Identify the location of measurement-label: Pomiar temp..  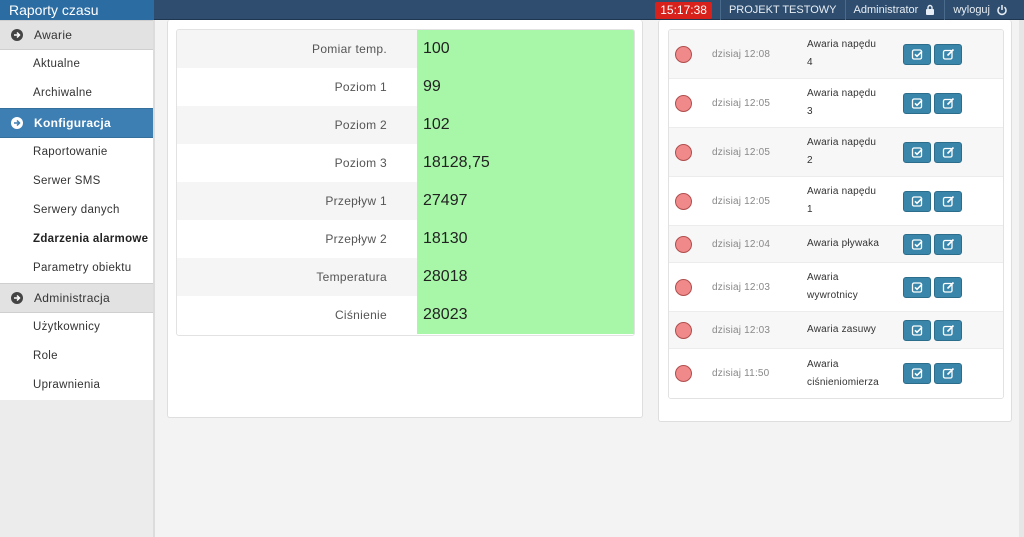
(297, 49).